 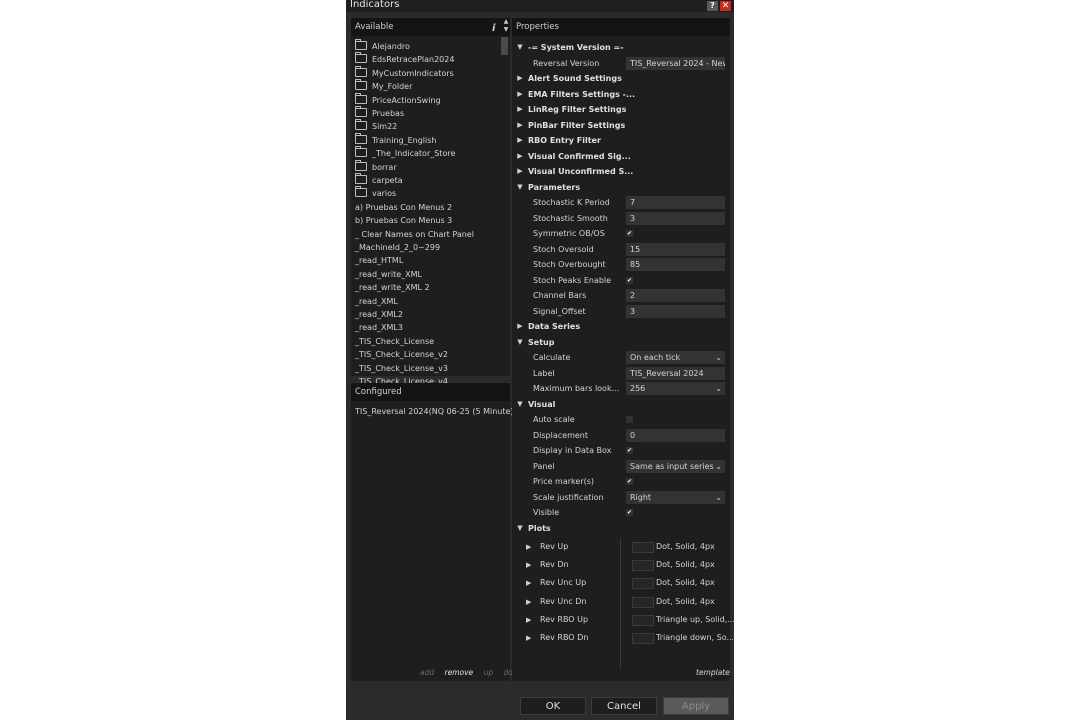 I want to click on list-item: PriceActionSwing, so click(x=398, y=99).